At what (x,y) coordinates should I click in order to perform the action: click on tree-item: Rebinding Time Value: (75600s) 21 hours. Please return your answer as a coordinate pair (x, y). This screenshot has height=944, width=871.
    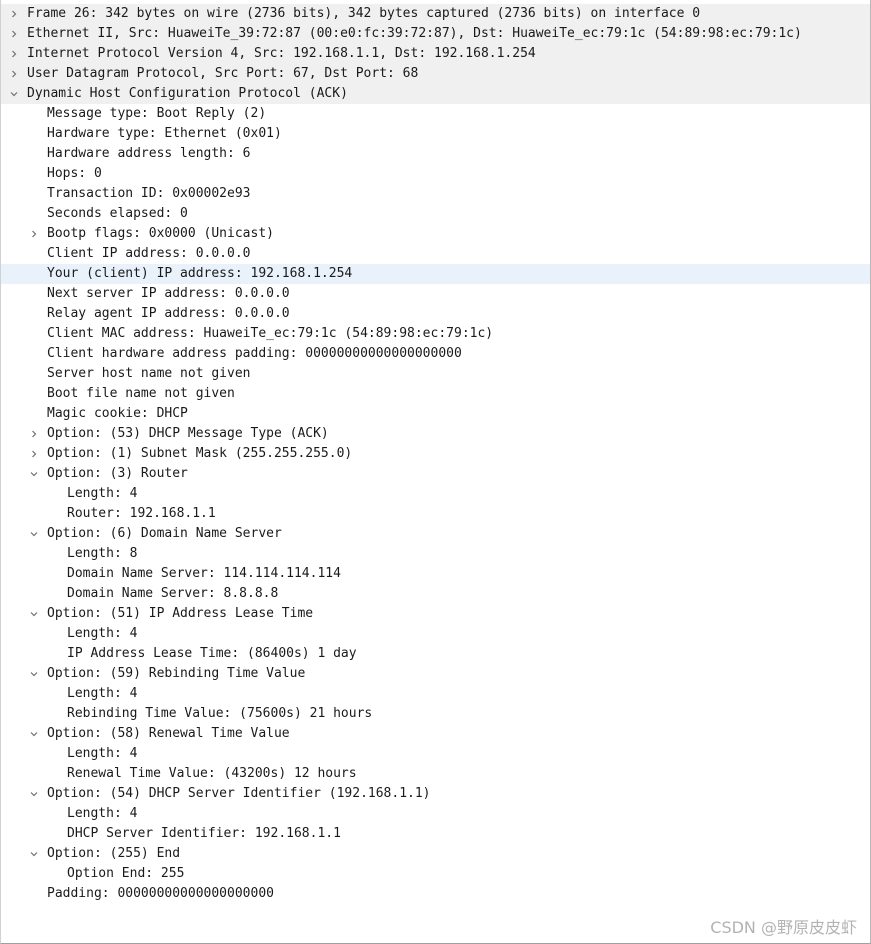
    Looking at the image, I should click on (435, 714).